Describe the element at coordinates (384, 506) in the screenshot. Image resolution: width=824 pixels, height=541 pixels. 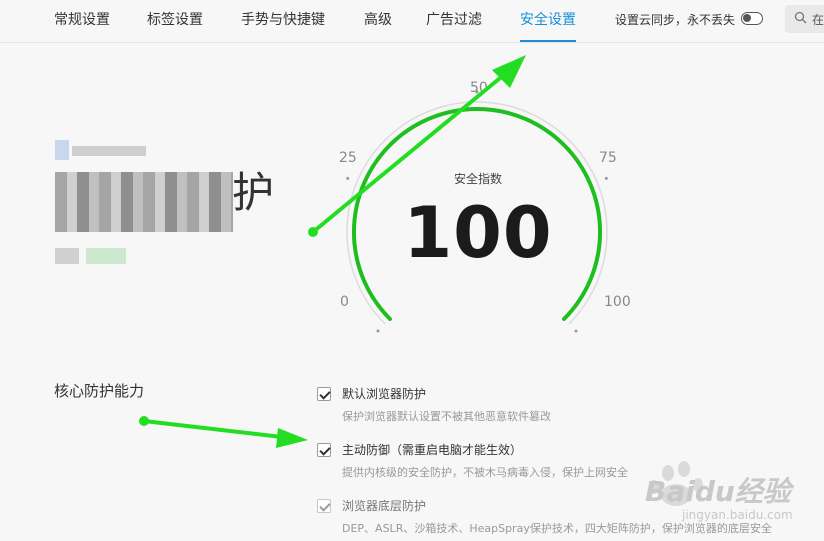
I see `option-label: 浏览器底层防护` at that location.